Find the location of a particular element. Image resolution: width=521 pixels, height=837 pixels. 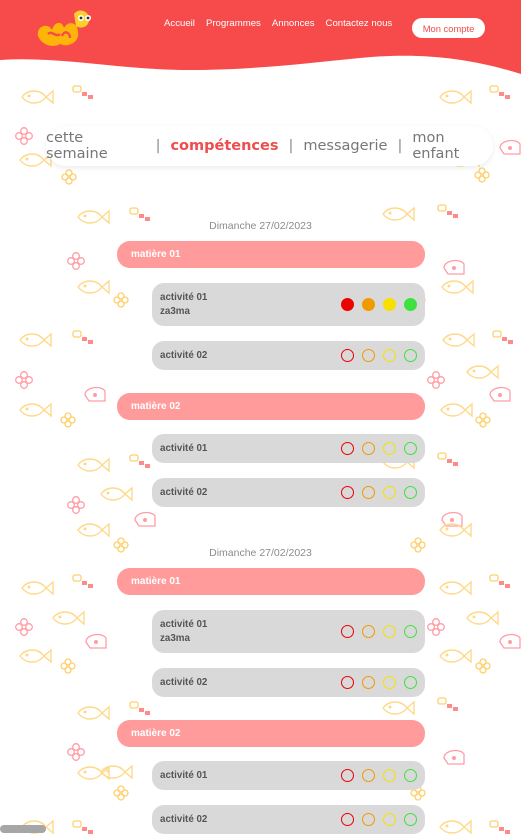

account-button: Mon compte is located at coordinates (448, 28).